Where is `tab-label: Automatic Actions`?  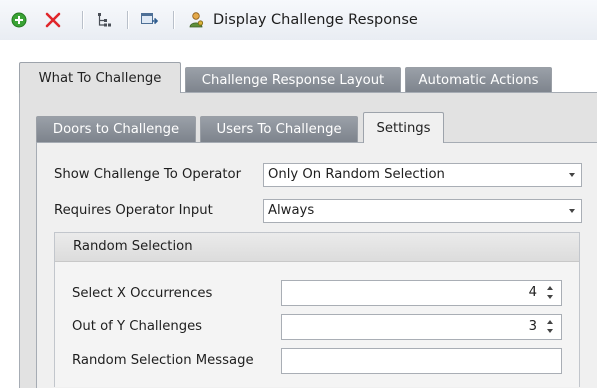
tab-label: Automatic Actions is located at coordinates (478, 80).